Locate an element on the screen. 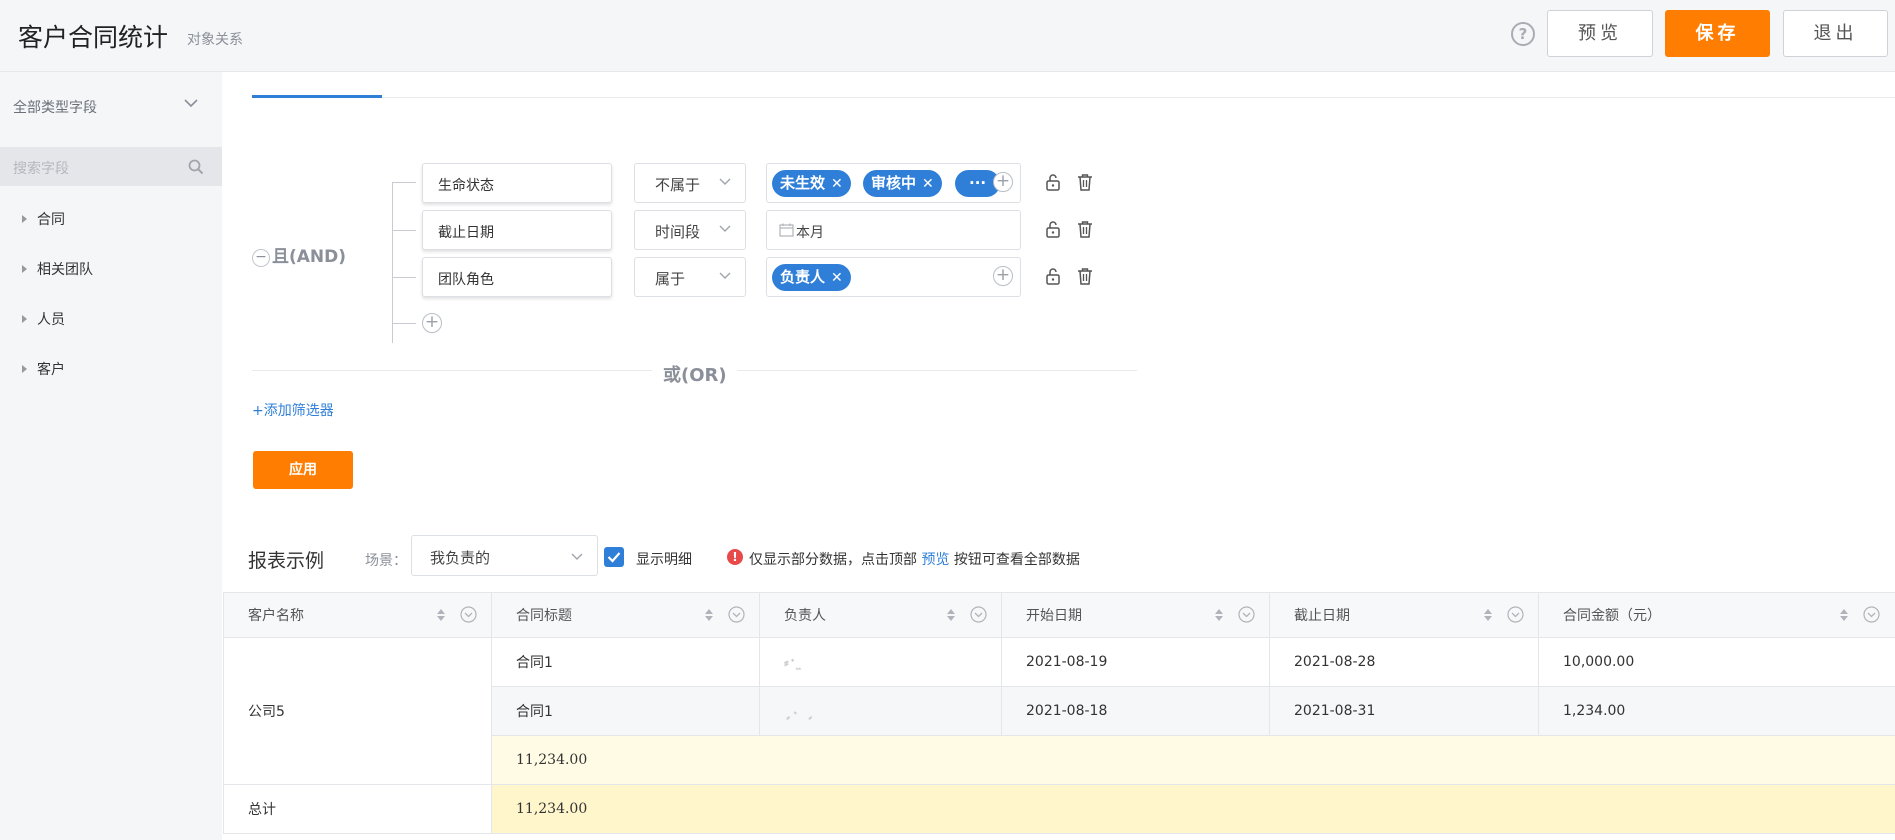 This screenshot has height=840, width=1895. preview-button: 预览 is located at coordinates (1600, 33).